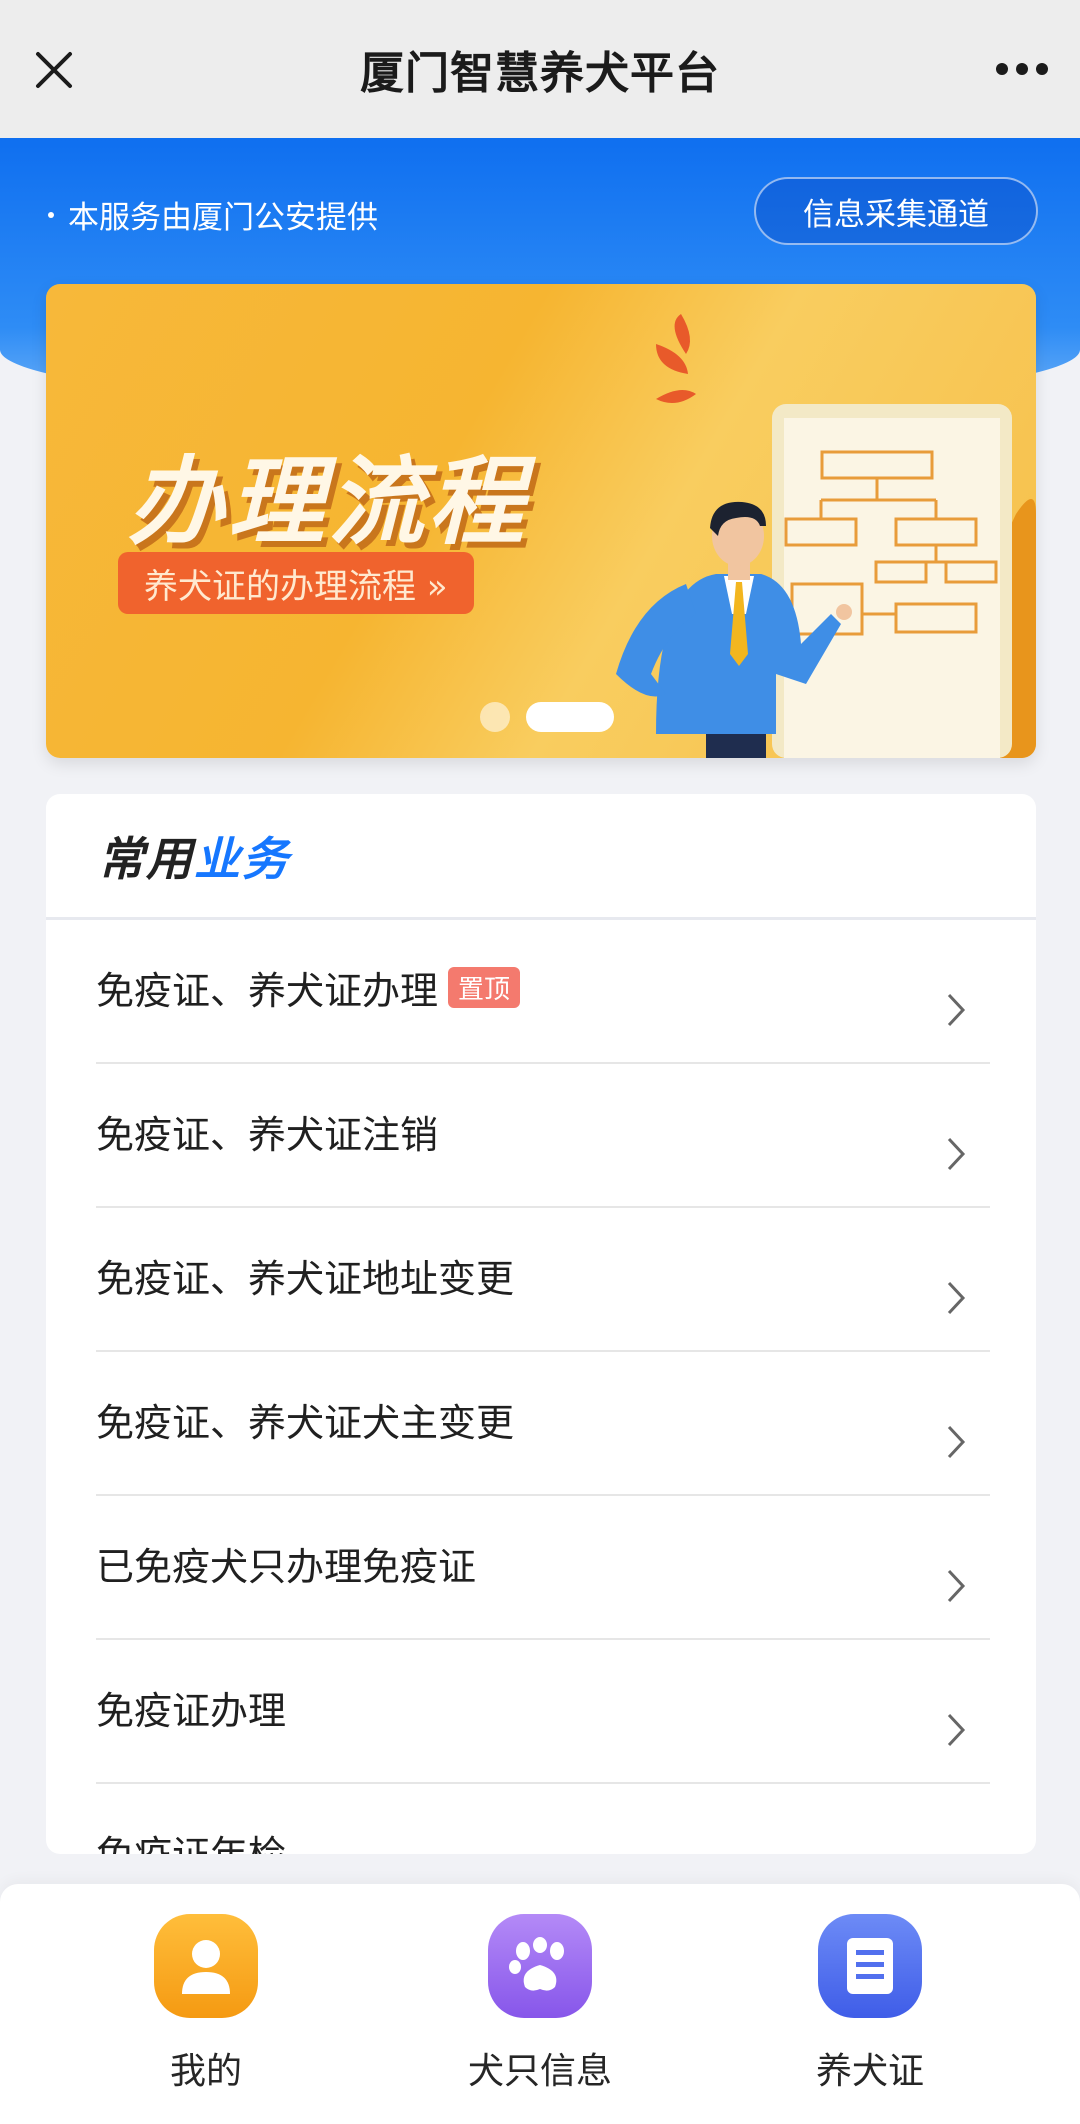  What do you see at coordinates (51, 214) in the screenshot?
I see `bullet-icon` at bounding box center [51, 214].